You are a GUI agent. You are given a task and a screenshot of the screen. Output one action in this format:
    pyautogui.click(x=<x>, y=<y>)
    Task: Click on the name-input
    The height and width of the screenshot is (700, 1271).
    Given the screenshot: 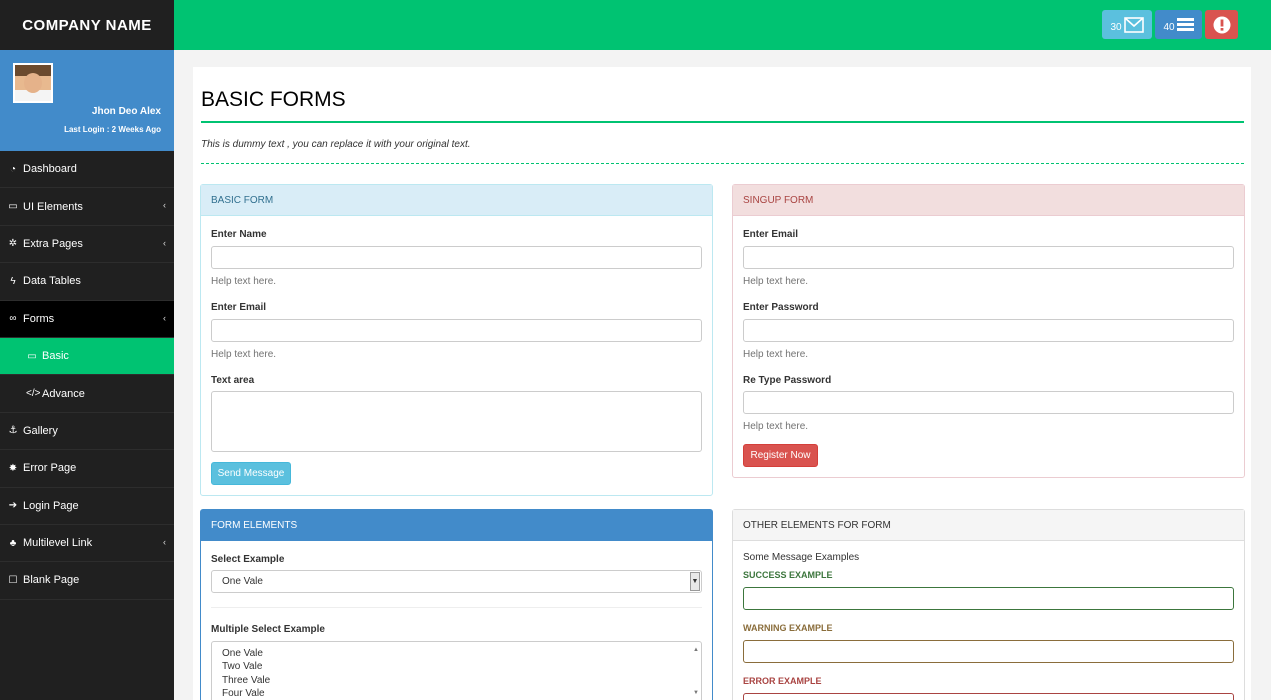 What is the action you would take?
    pyautogui.click(x=456, y=257)
    